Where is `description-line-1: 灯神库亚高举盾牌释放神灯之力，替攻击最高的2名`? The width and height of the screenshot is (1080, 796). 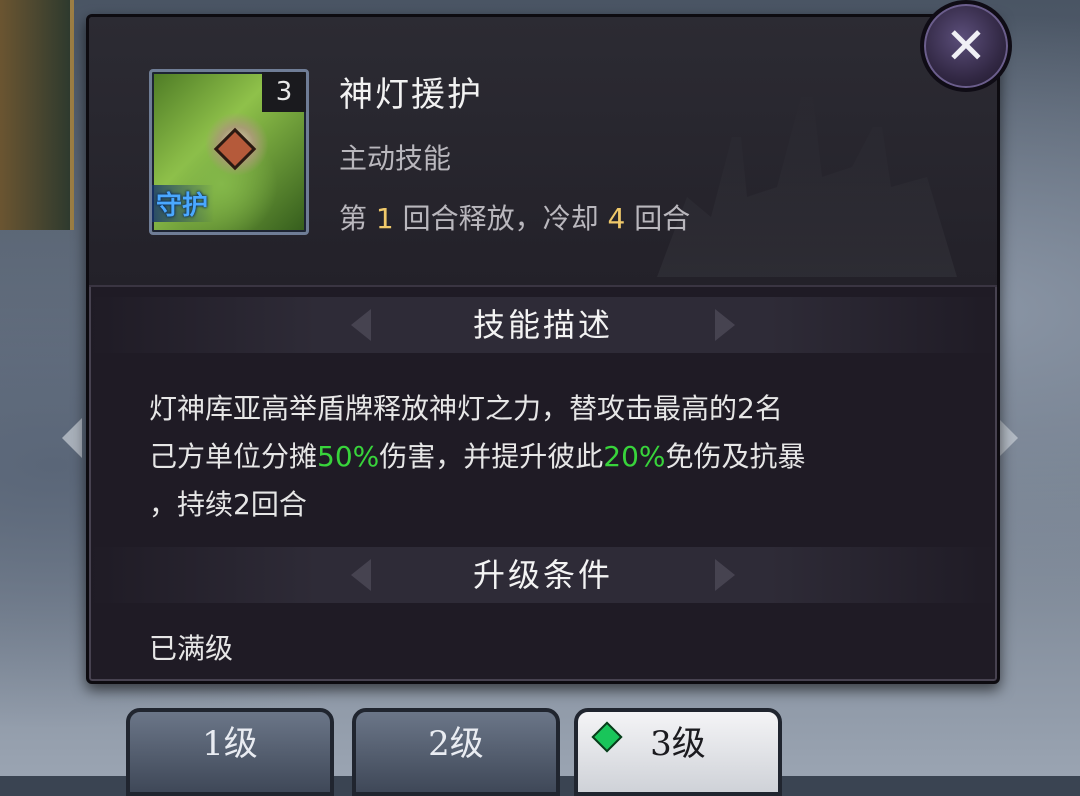
description-line-1: 灯神库亚高举盾牌释放神灯之力，替攻击最高的2名 is located at coordinates (466, 408).